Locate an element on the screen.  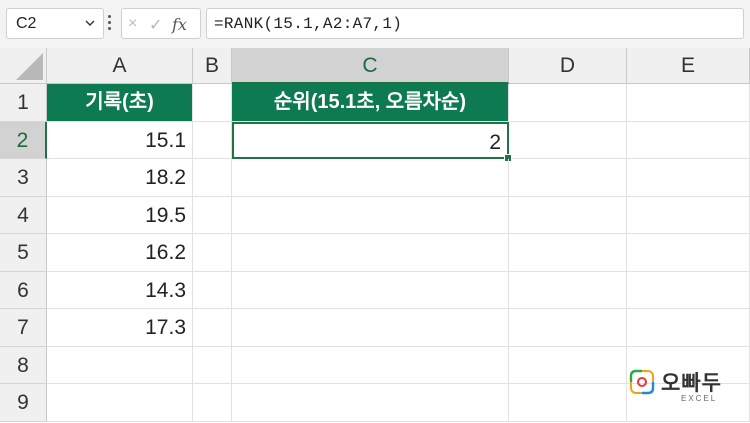
row-header-6: 6 is located at coordinates (23, 290).